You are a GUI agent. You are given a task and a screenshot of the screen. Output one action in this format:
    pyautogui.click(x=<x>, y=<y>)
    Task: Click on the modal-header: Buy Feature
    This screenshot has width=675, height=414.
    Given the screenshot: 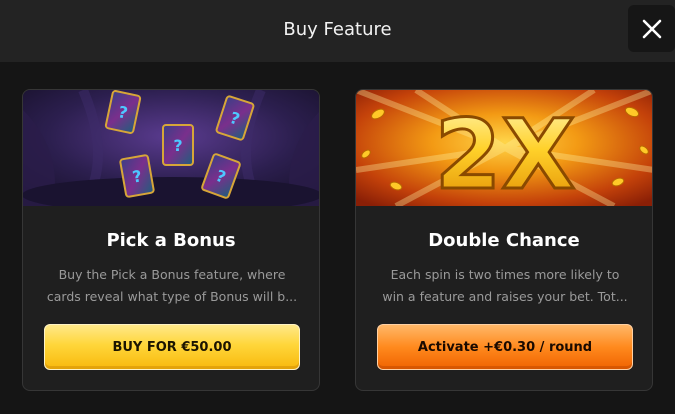 What is the action you would take?
    pyautogui.click(x=337, y=31)
    